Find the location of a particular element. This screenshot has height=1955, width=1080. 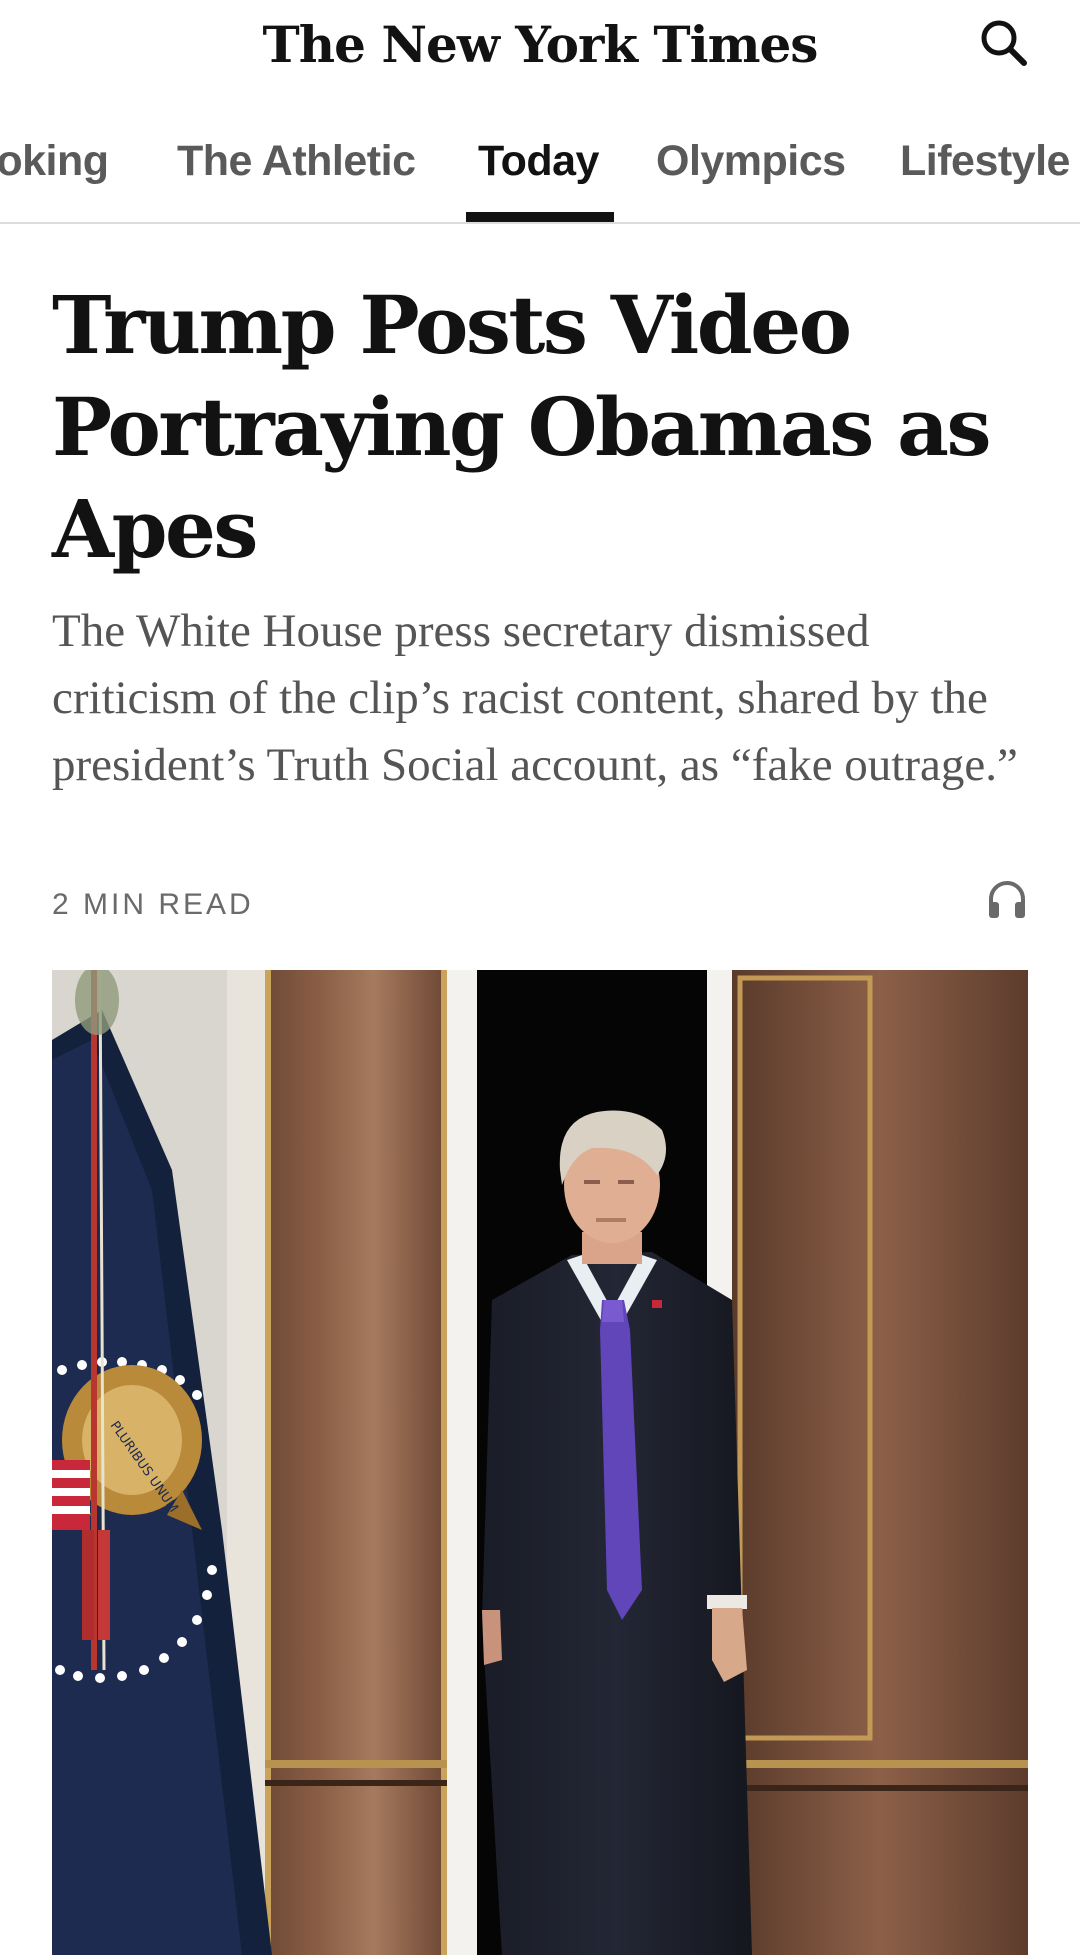

masthead: The New York Times is located at coordinates (540, 46).